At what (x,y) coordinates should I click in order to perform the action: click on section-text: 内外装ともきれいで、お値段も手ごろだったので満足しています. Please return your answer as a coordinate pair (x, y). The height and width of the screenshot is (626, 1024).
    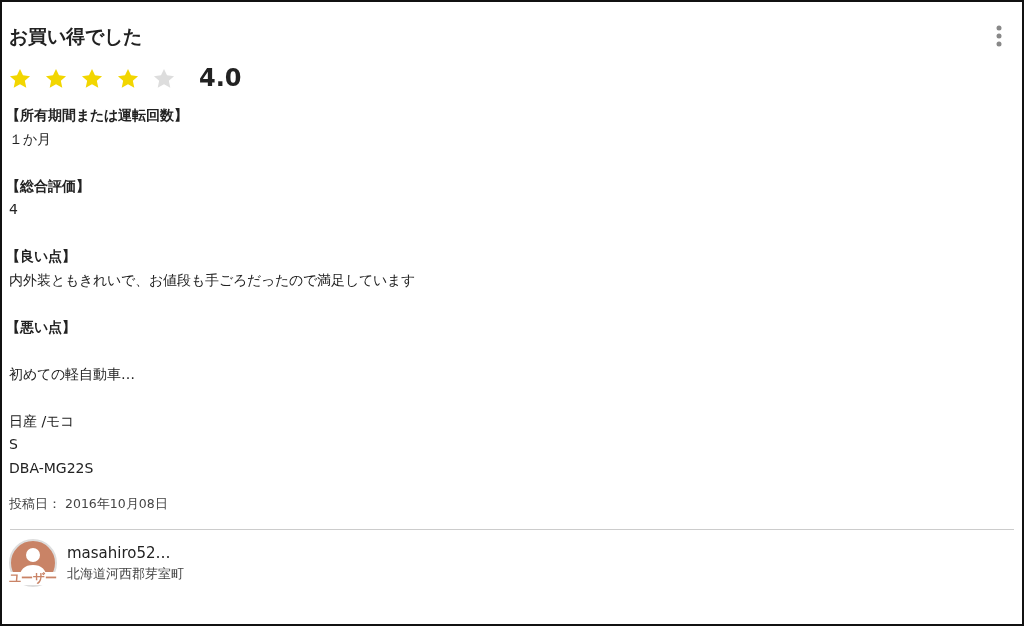
    Looking at the image, I should click on (212, 280).